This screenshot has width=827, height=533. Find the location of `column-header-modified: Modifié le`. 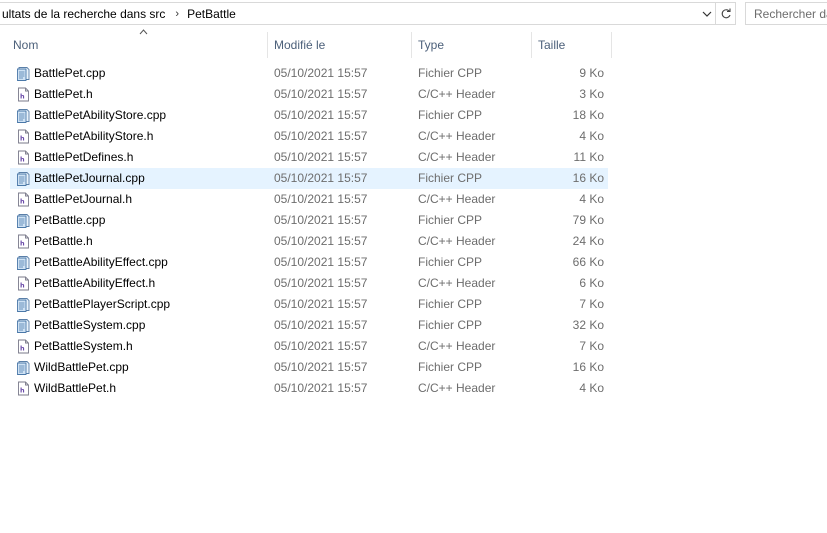

column-header-modified: Modifié le is located at coordinates (340, 45).